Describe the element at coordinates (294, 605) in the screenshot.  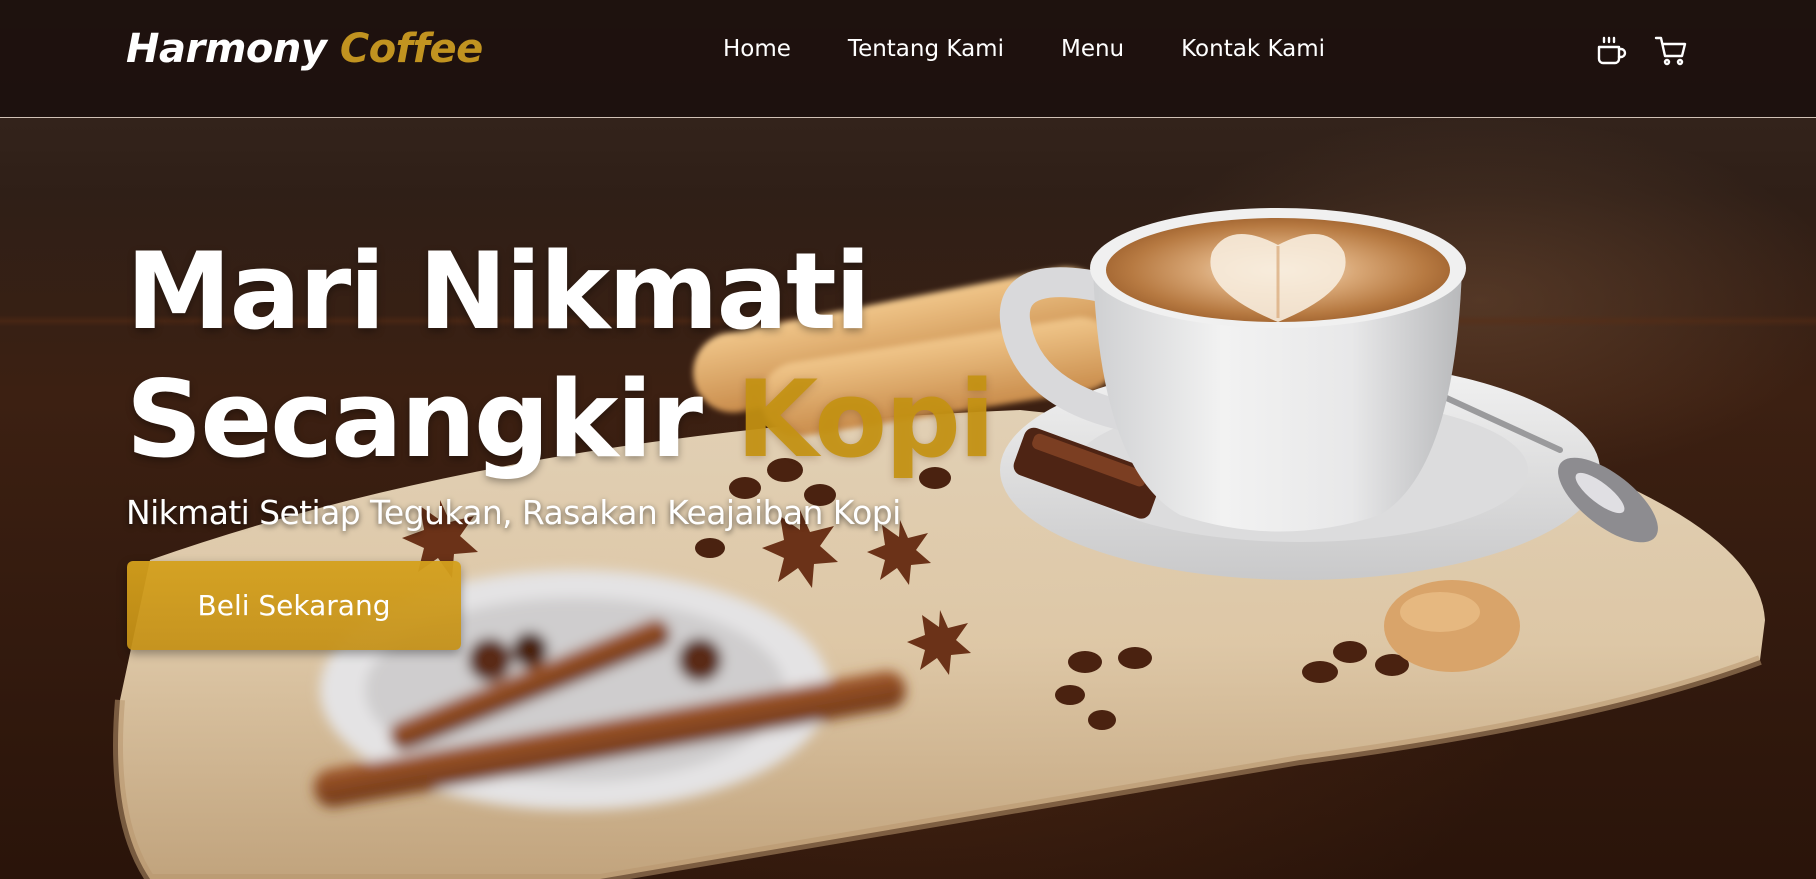
I see `buy-now-button: Beli Sekarang` at that location.